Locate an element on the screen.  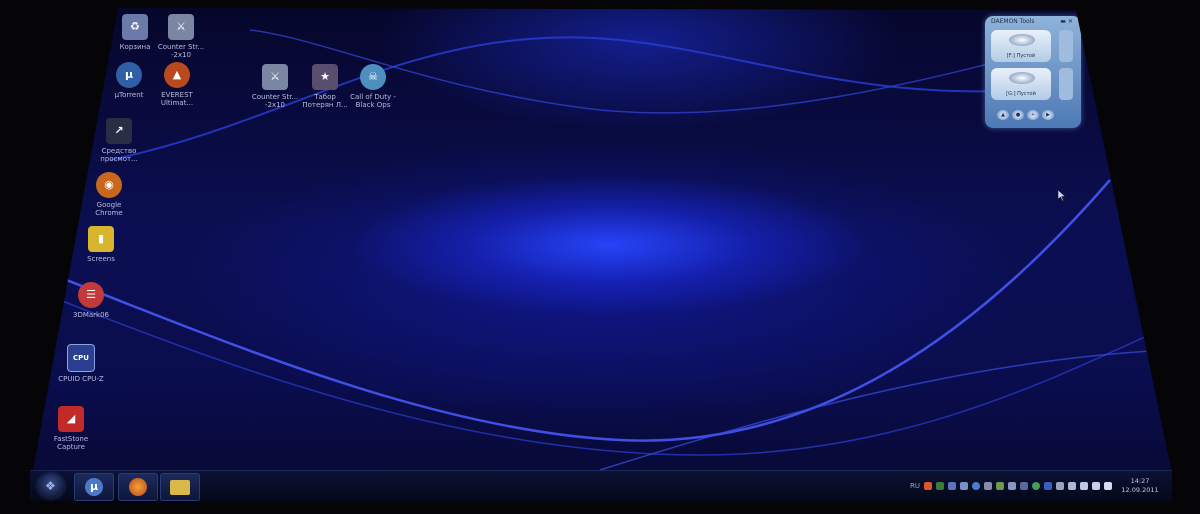
icon-label: 3DMark06 is located at coordinates (90, 315).